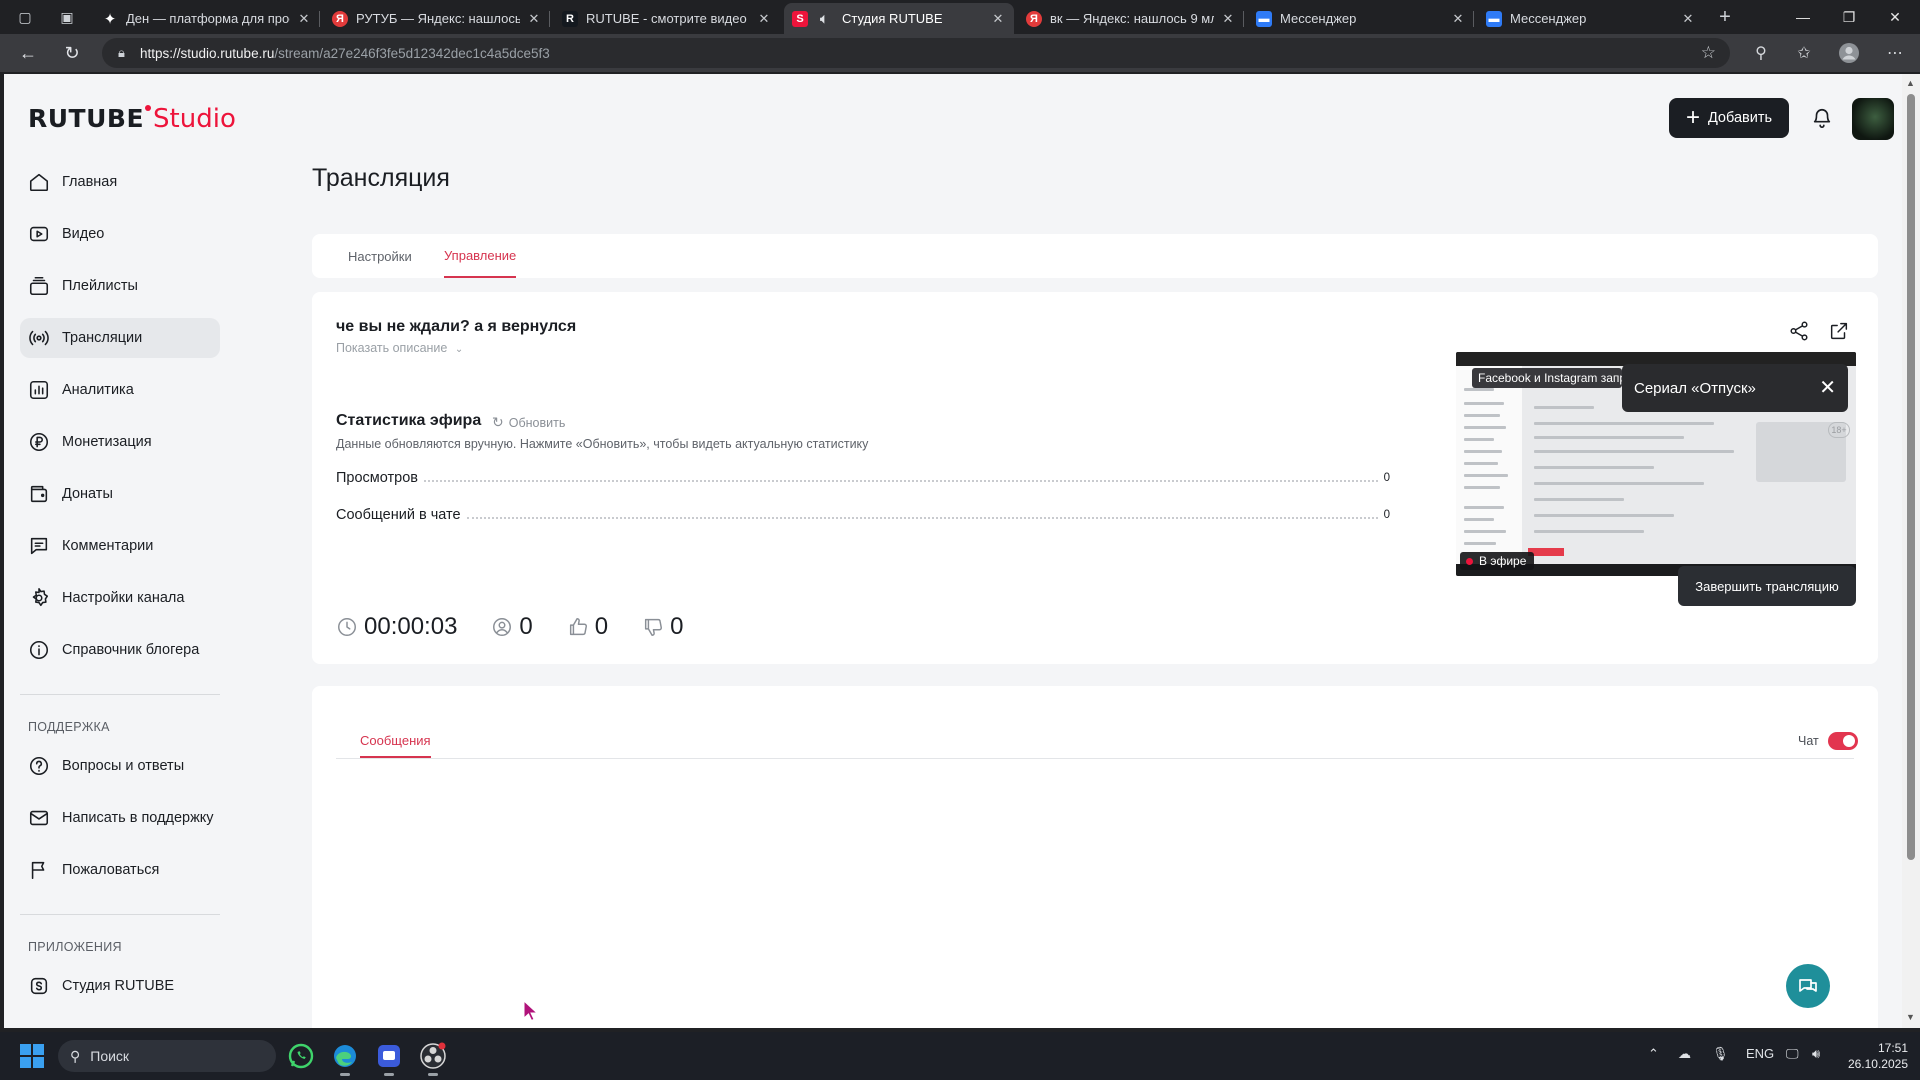 Image resolution: width=1920 pixels, height=1080 pixels. What do you see at coordinates (1729, 118) in the screenshot?
I see `add-button: + Добавить` at bounding box center [1729, 118].